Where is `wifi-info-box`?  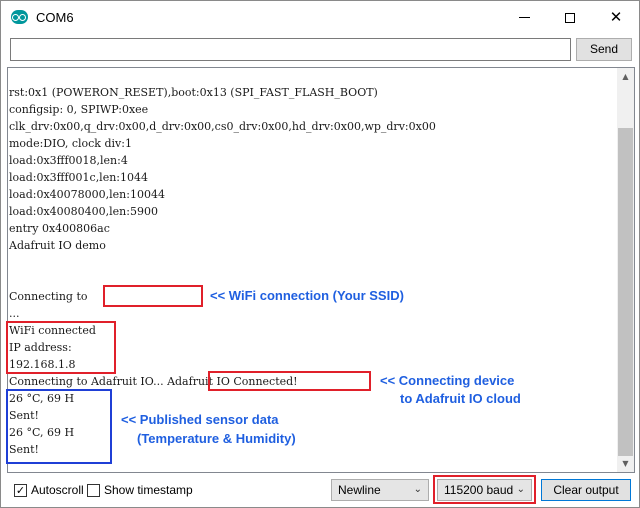 wifi-info-box is located at coordinates (61, 347).